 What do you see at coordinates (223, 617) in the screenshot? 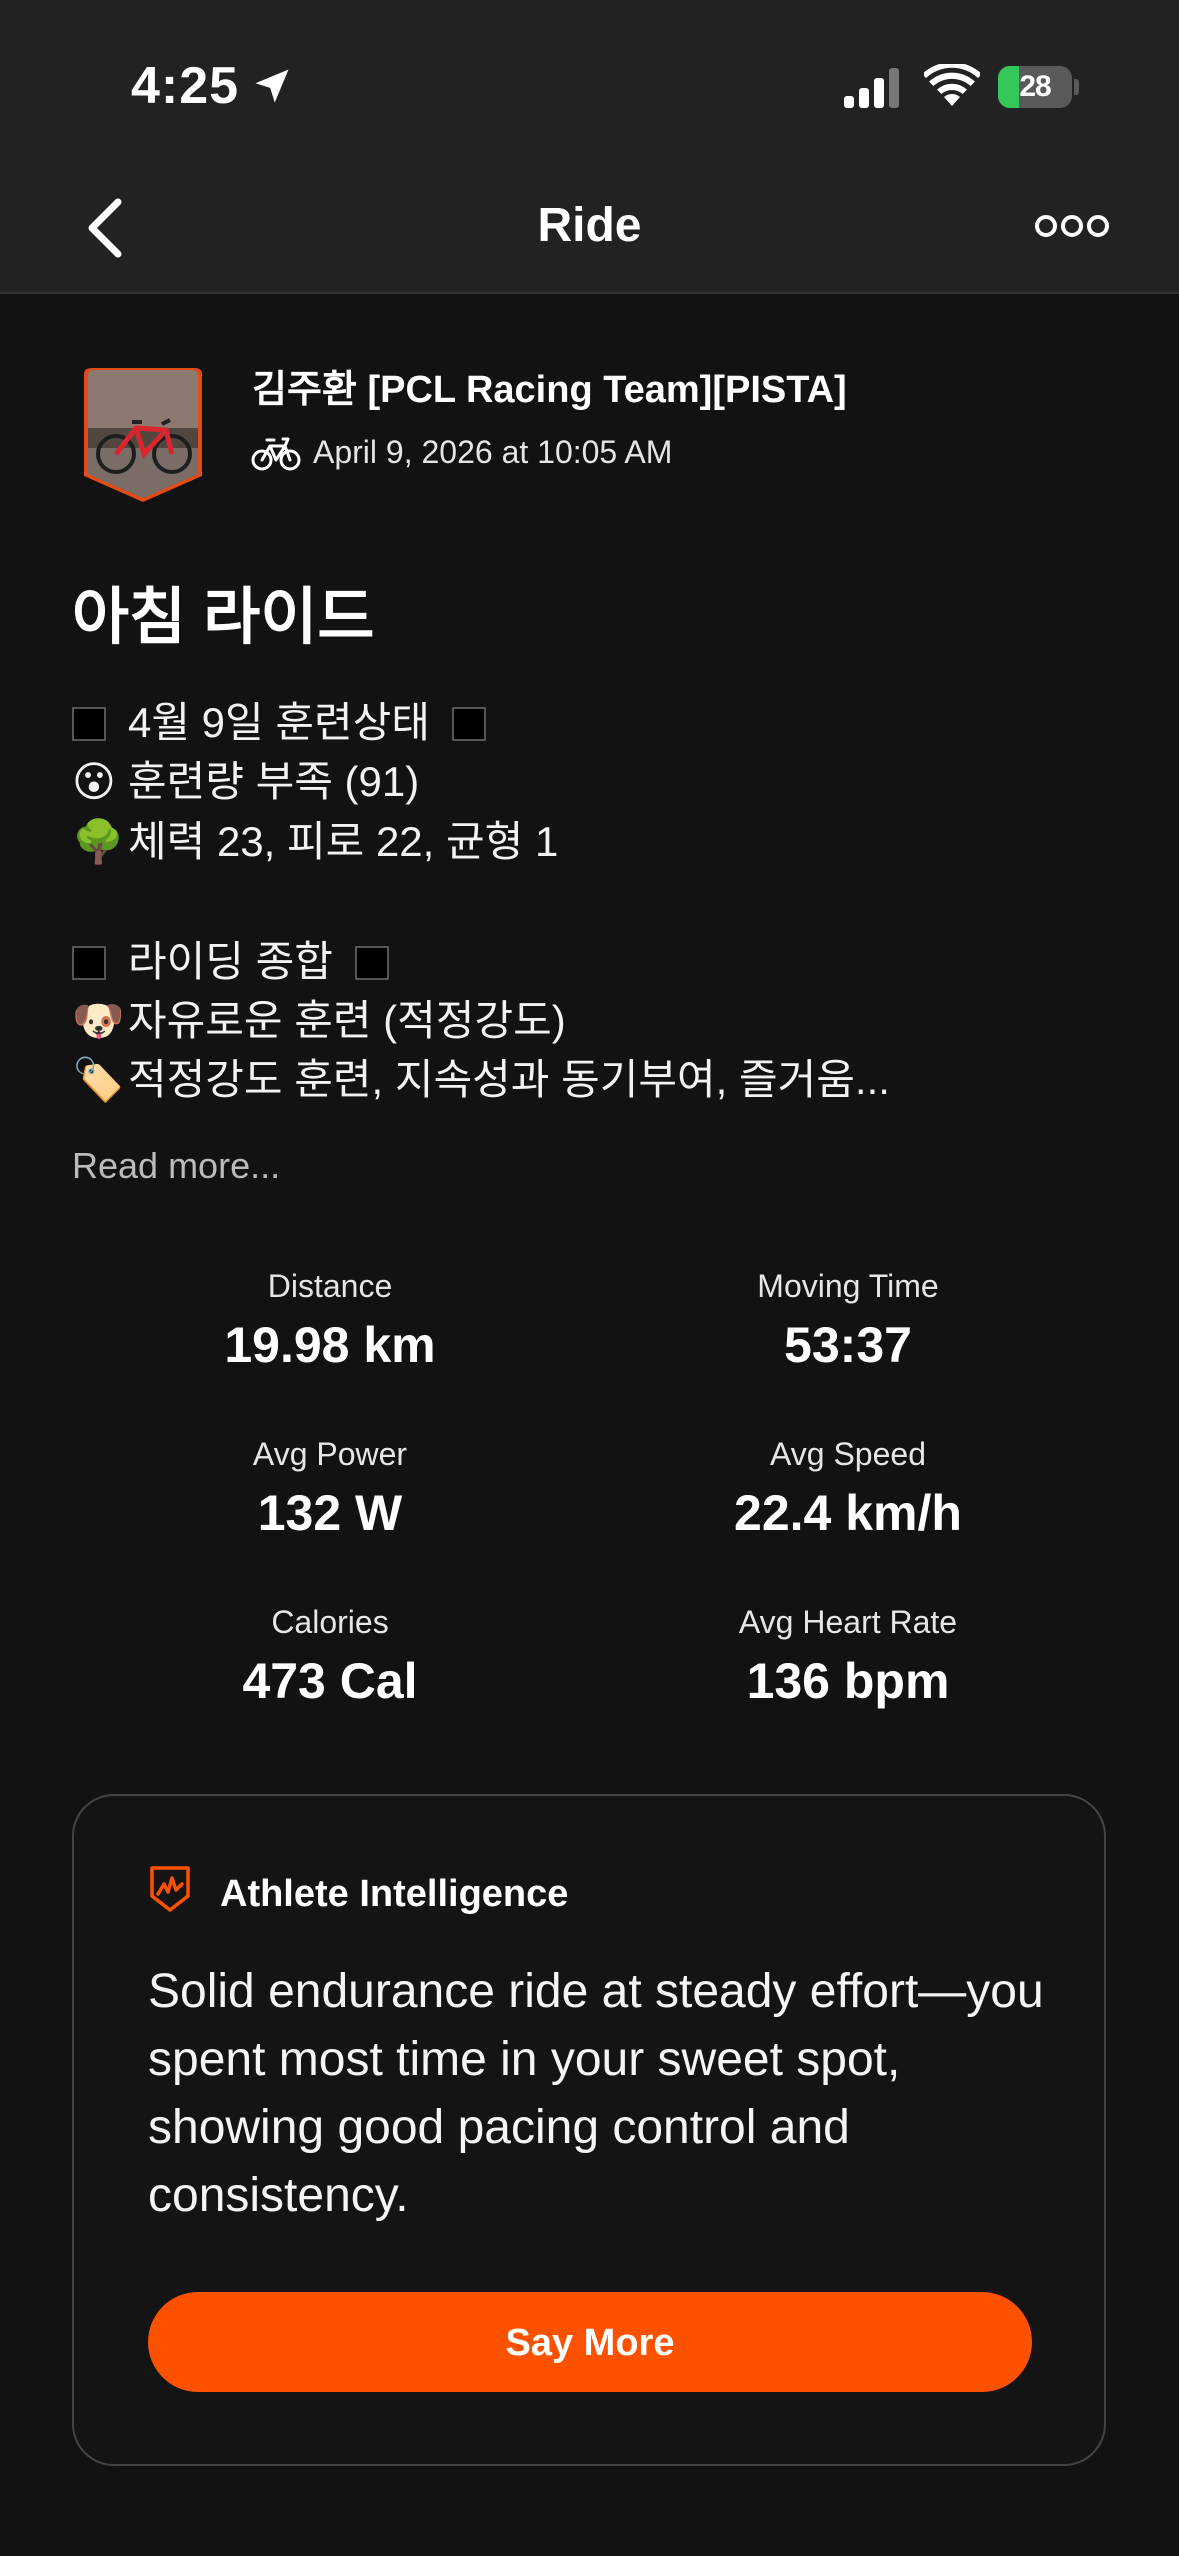
I see `activity-title: 아침 라이드` at bounding box center [223, 617].